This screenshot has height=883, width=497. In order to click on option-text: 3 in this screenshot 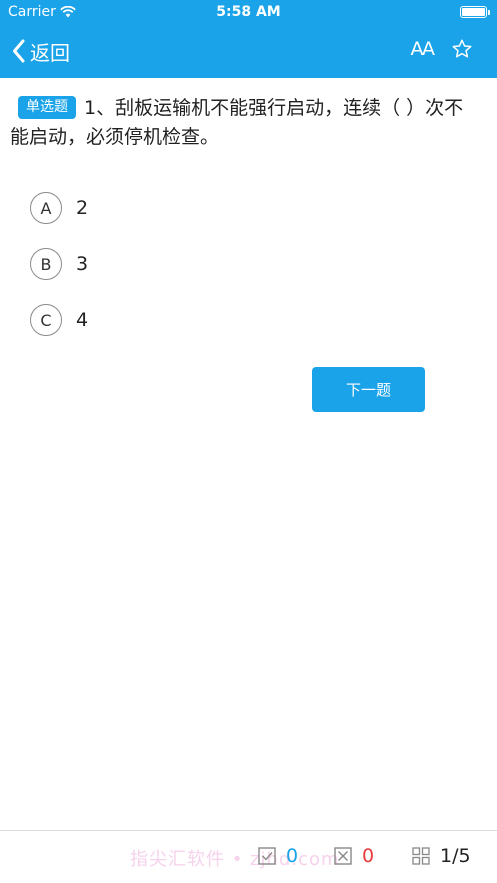, I will do `click(82, 264)`.